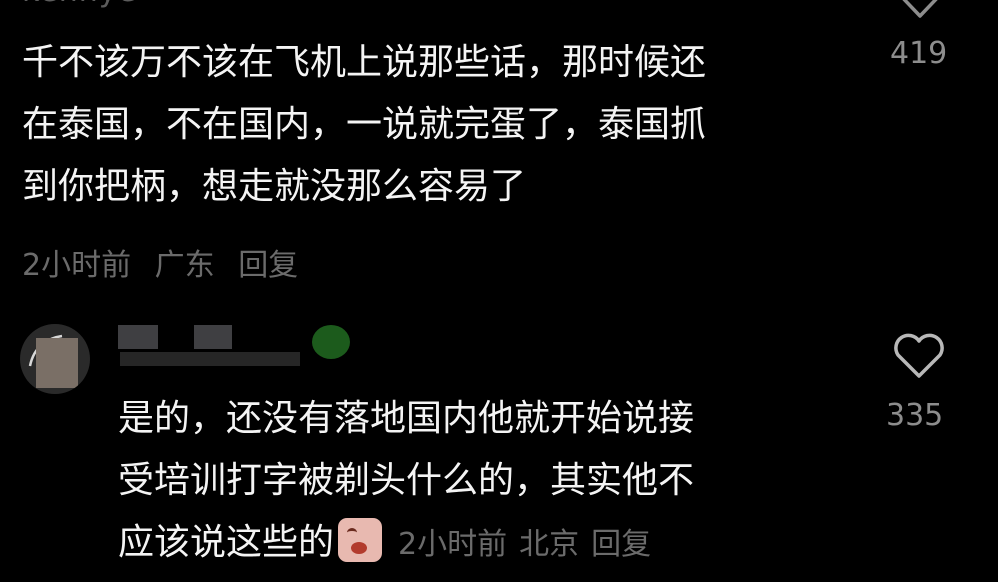  What do you see at coordinates (364, 124) in the screenshot?
I see `comment-text-line: 在泰国，不在国内，一说就完蛋了，泰国抓` at bounding box center [364, 124].